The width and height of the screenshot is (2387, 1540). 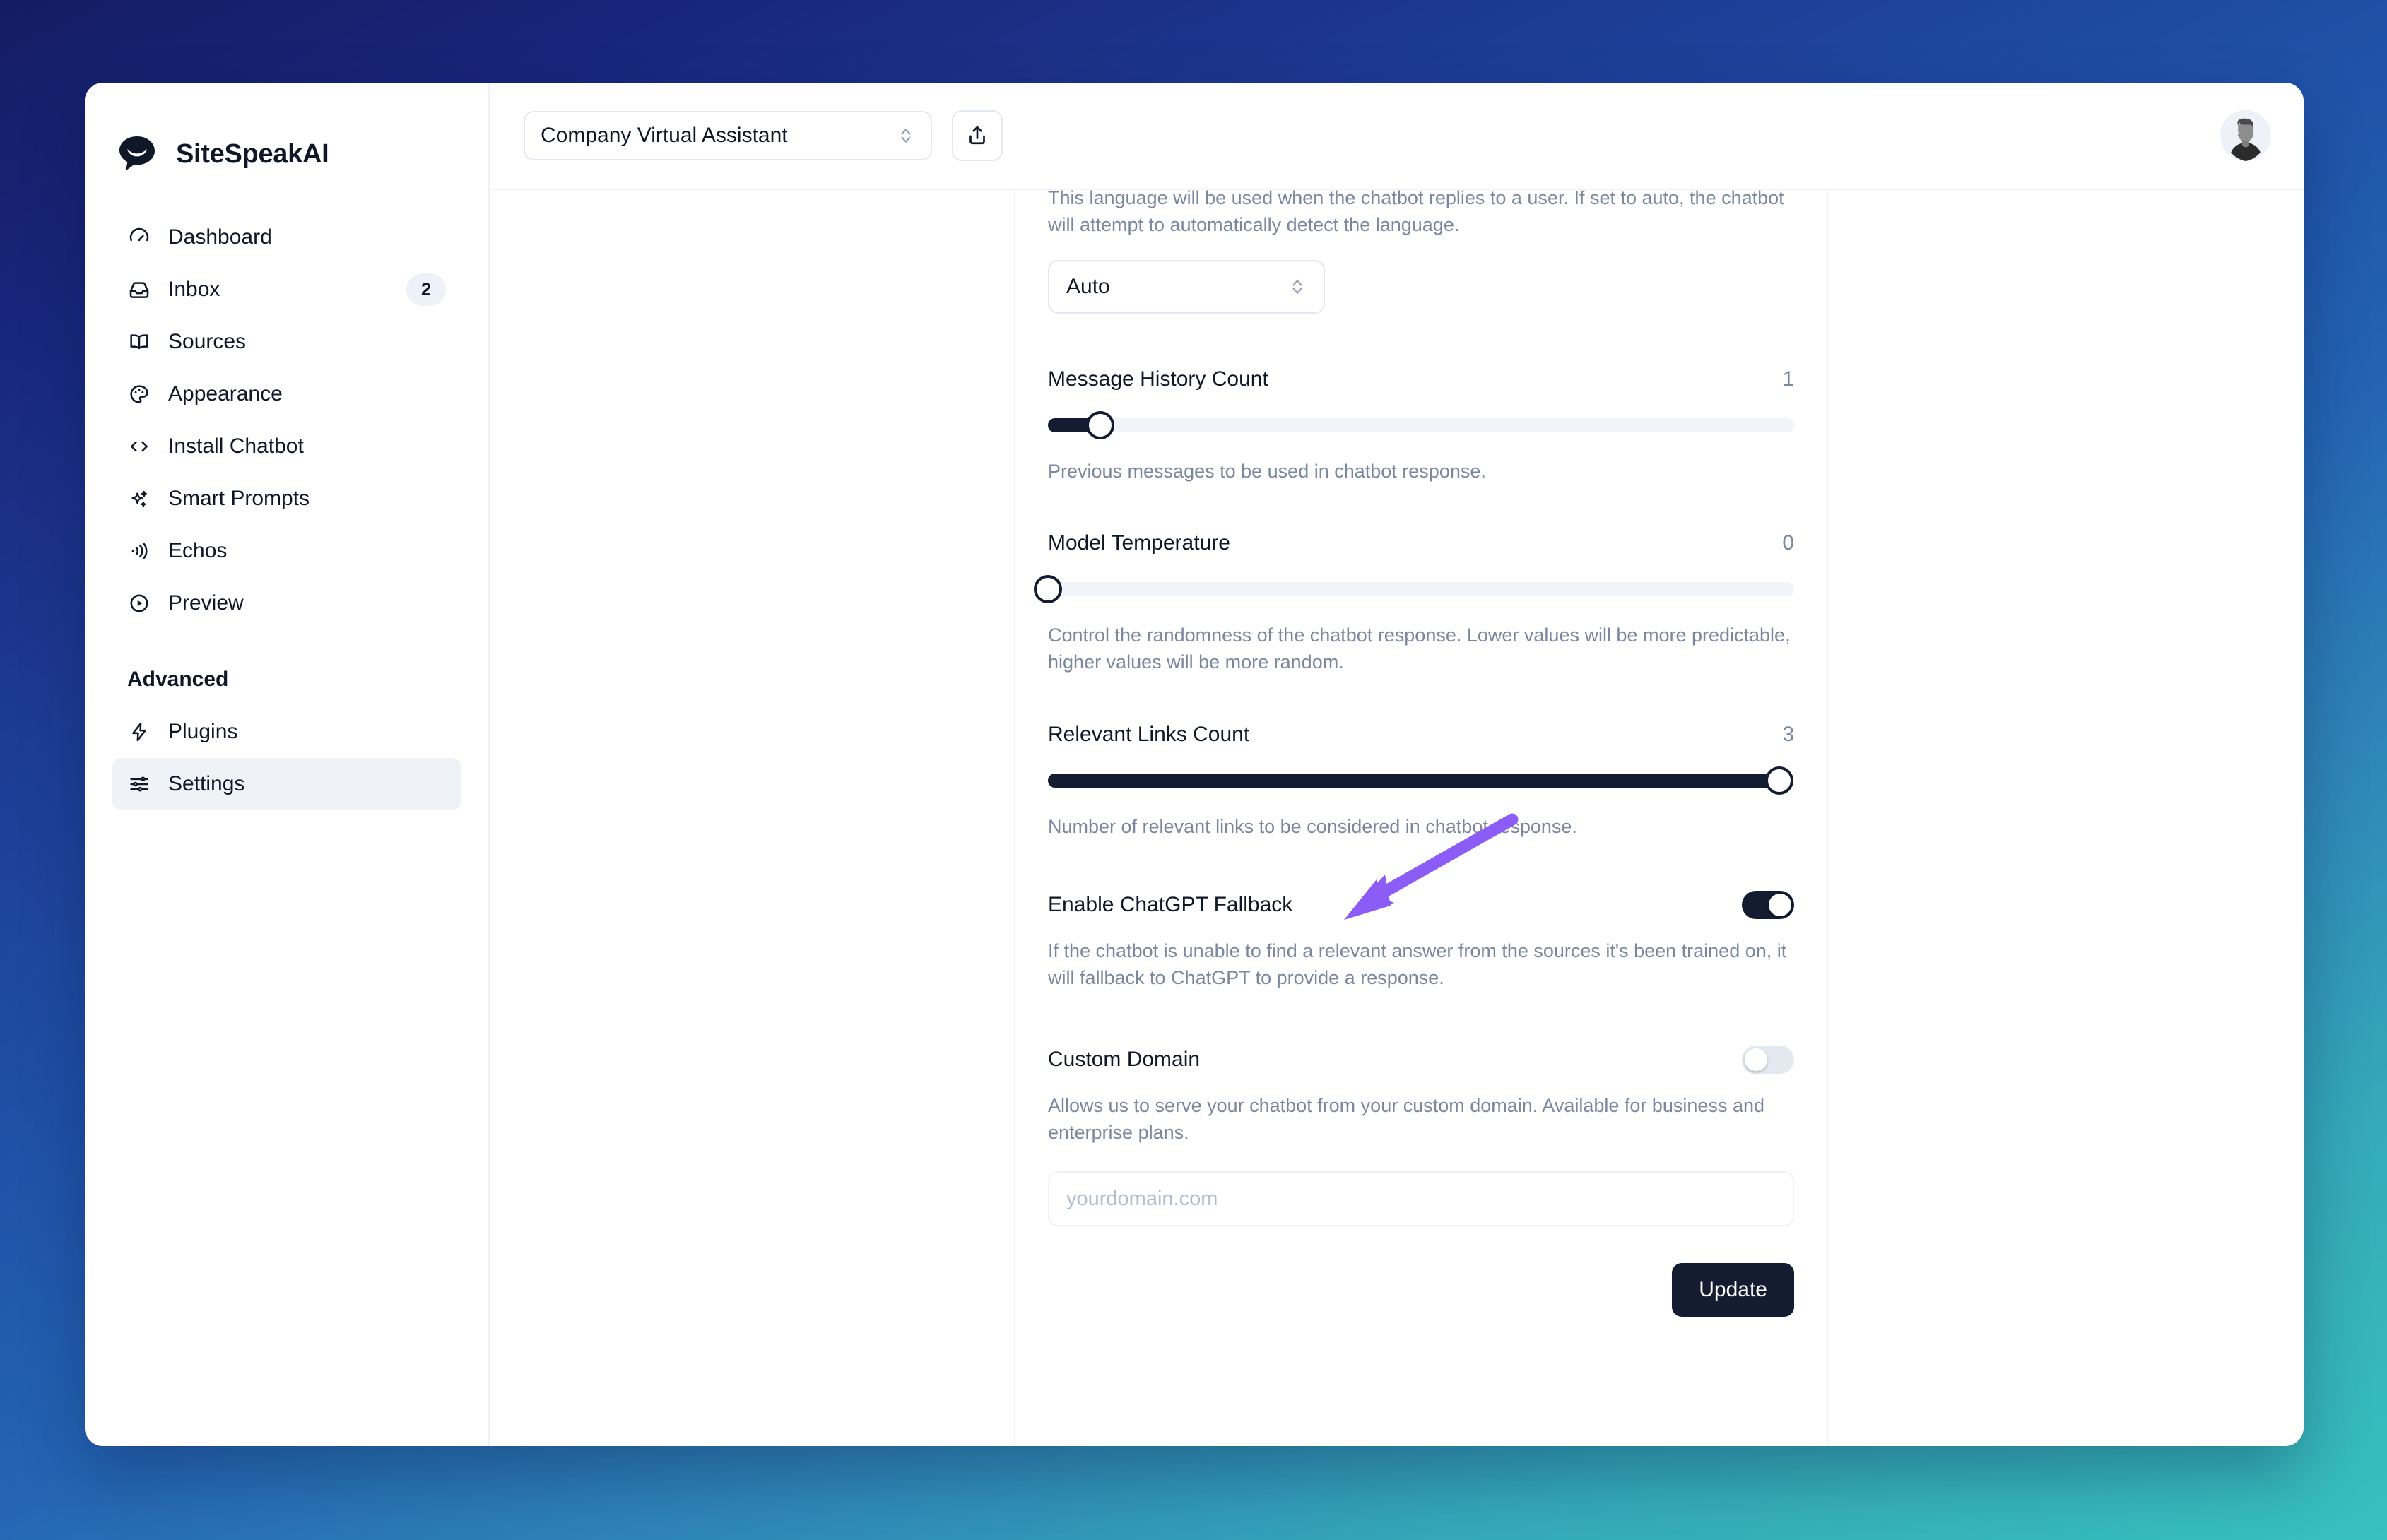 What do you see at coordinates (139, 784) in the screenshot?
I see `sliders-icon` at bounding box center [139, 784].